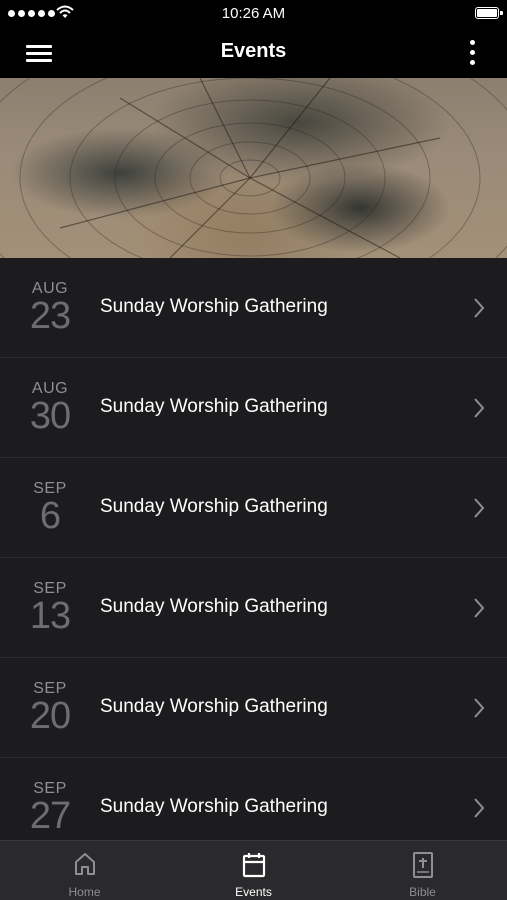 This screenshot has width=507, height=900. What do you see at coordinates (38, 53) in the screenshot?
I see `hamburger-menu-icon` at bounding box center [38, 53].